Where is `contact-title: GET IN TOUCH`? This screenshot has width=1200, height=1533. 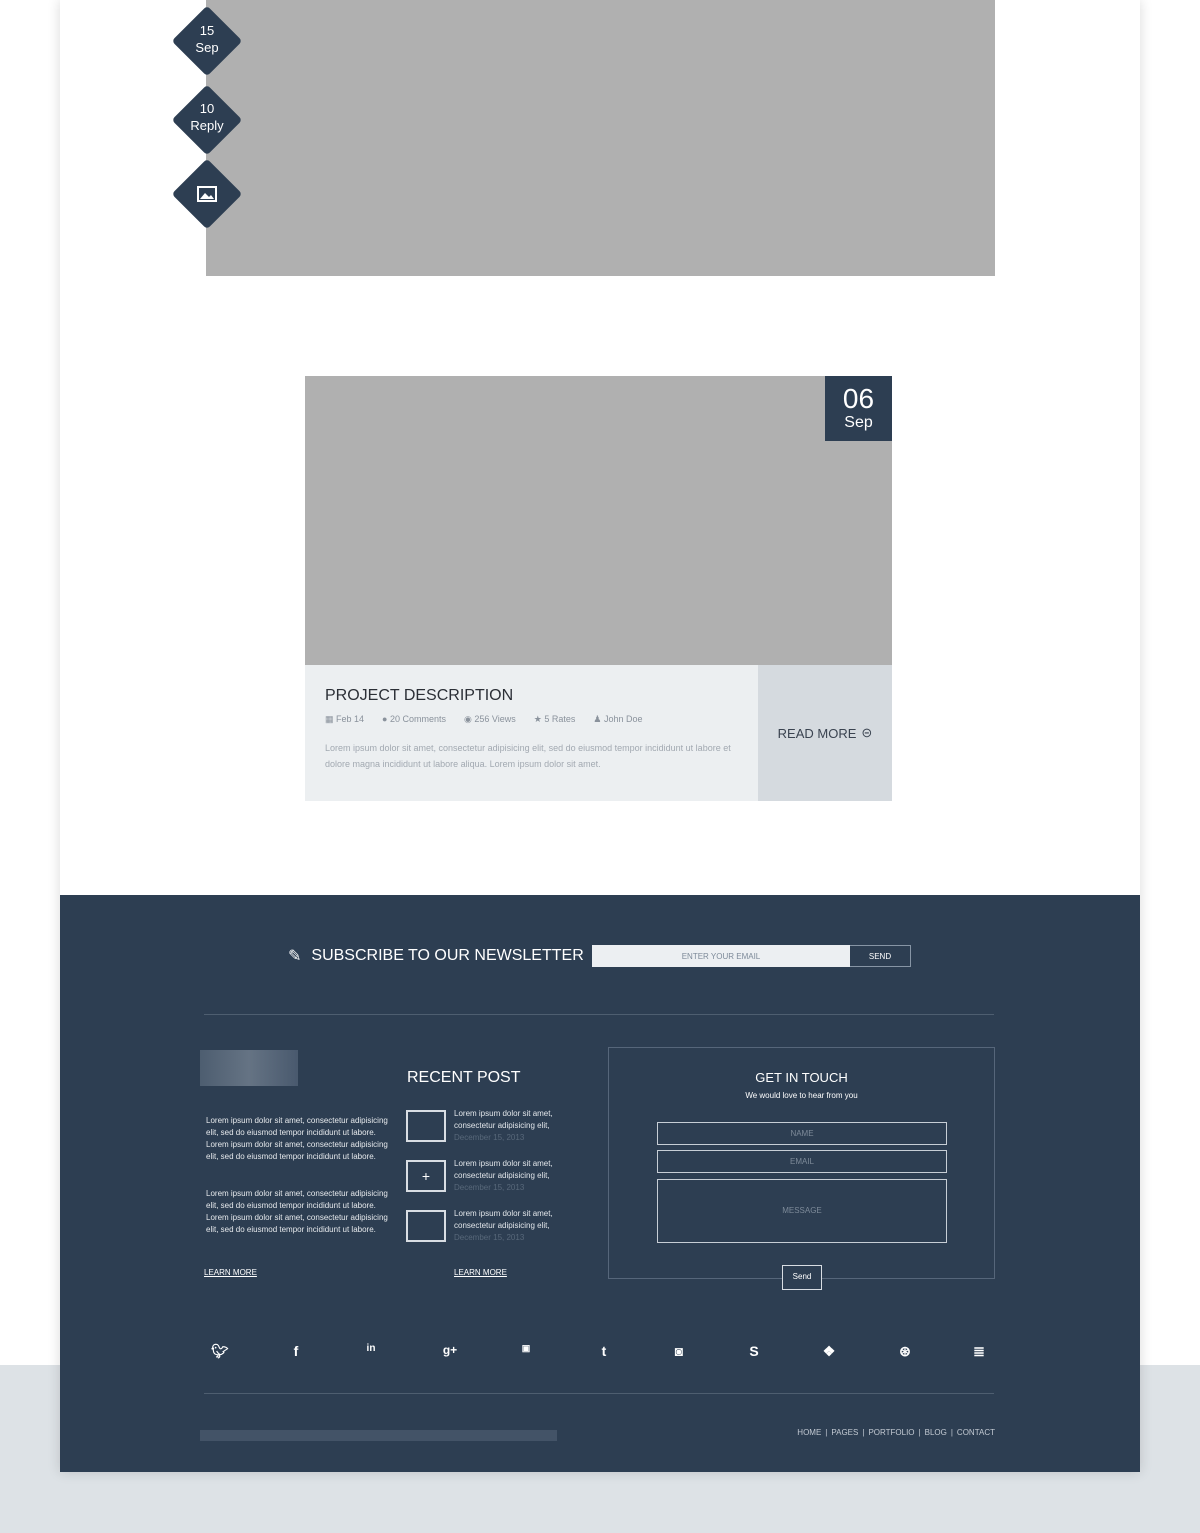
contact-title: GET IN TOUCH is located at coordinates (801, 1077).